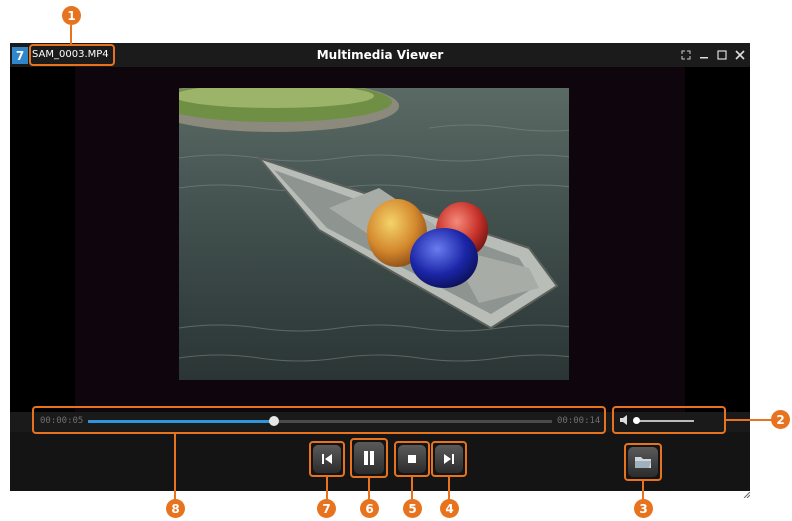 The height and width of the screenshot is (521, 792). What do you see at coordinates (780, 419) in the screenshot?
I see `callout-2: 2` at bounding box center [780, 419].